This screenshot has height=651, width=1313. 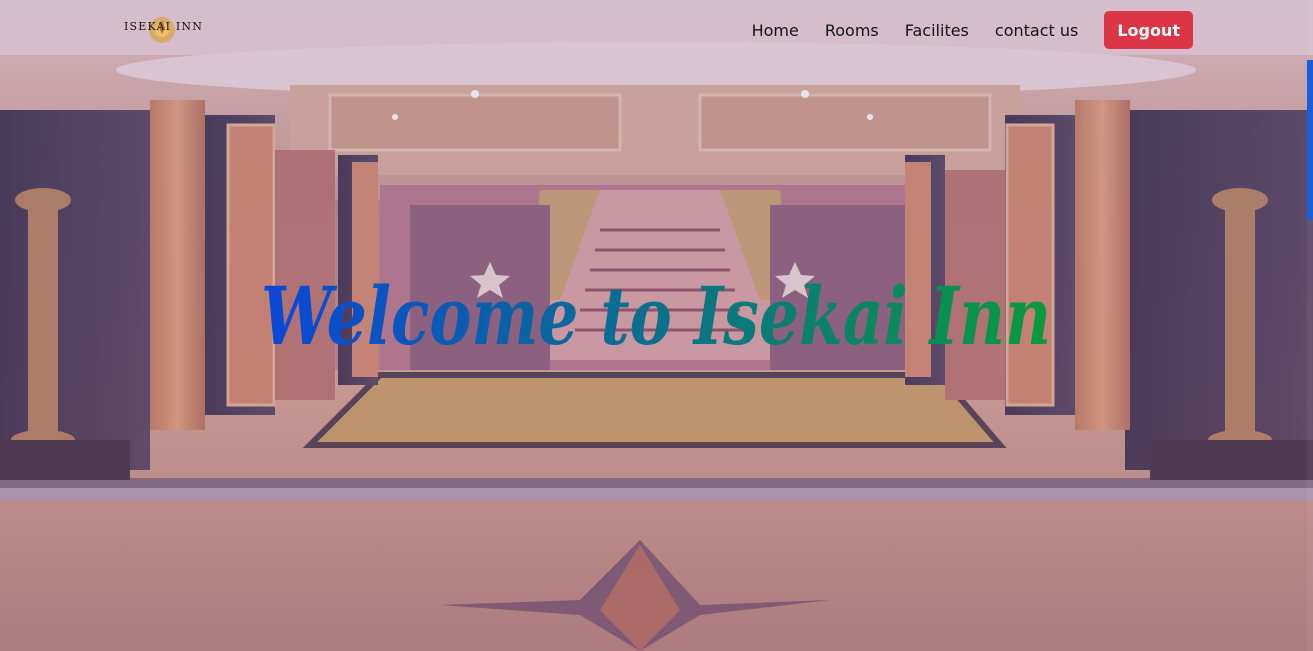 I want to click on hero-heading: Welcome to Isekai Inn, so click(x=656, y=316).